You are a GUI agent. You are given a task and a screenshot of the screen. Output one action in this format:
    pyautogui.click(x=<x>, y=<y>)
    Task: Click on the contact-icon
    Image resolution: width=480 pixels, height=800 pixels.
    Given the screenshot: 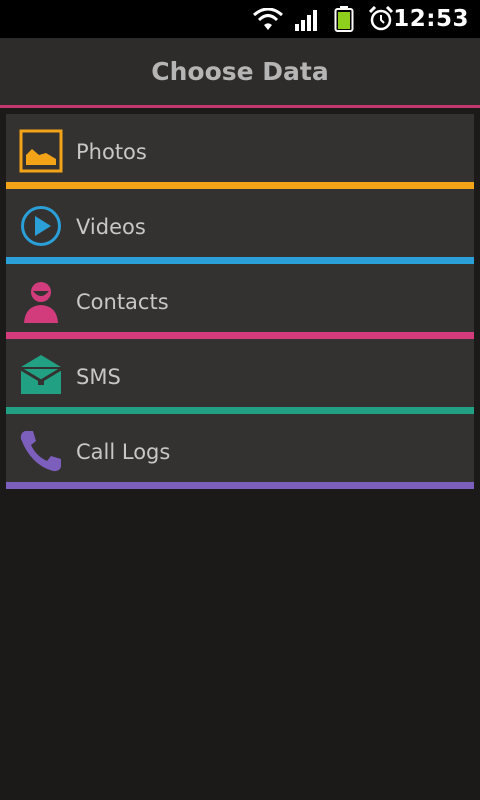 What is the action you would take?
    pyautogui.click(x=41, y=302)
    